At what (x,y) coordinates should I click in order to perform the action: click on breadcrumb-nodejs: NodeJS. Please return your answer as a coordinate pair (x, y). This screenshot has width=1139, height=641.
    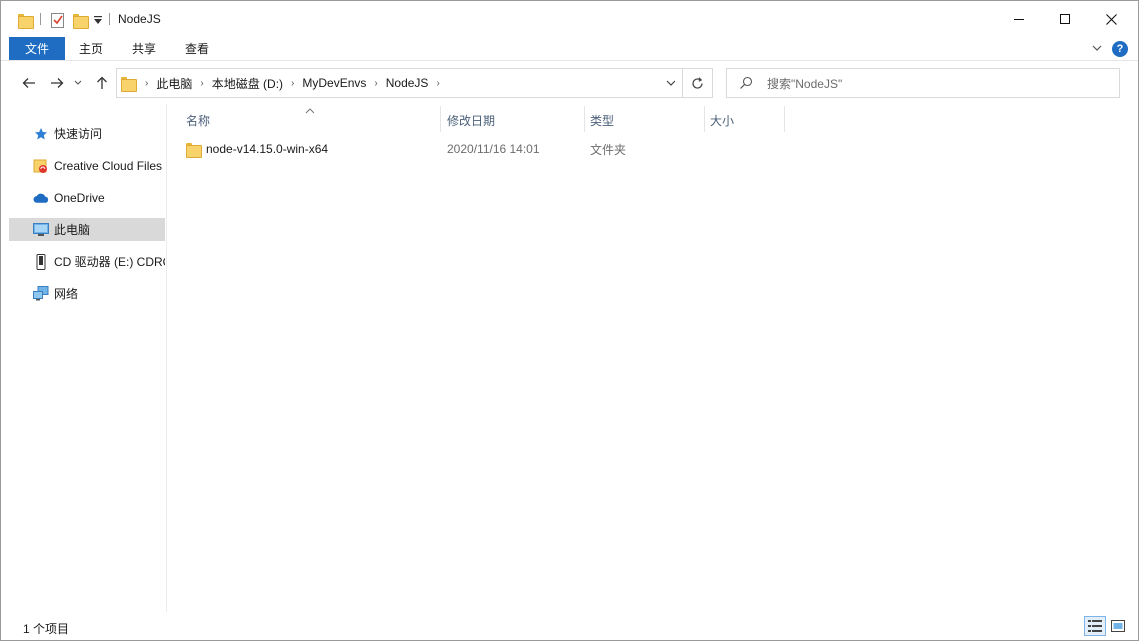
    Looking at the image, I should click on (407, 83).